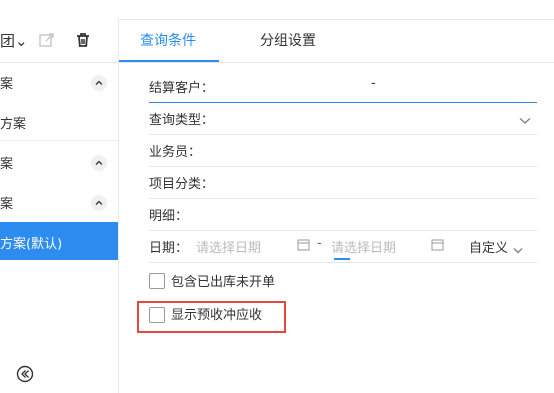 The height and width of the screenshot is (393, 554). What do you see at coordinates (59, 140) in the screenshot?
I see `divider` at bounding box center [59, 140].